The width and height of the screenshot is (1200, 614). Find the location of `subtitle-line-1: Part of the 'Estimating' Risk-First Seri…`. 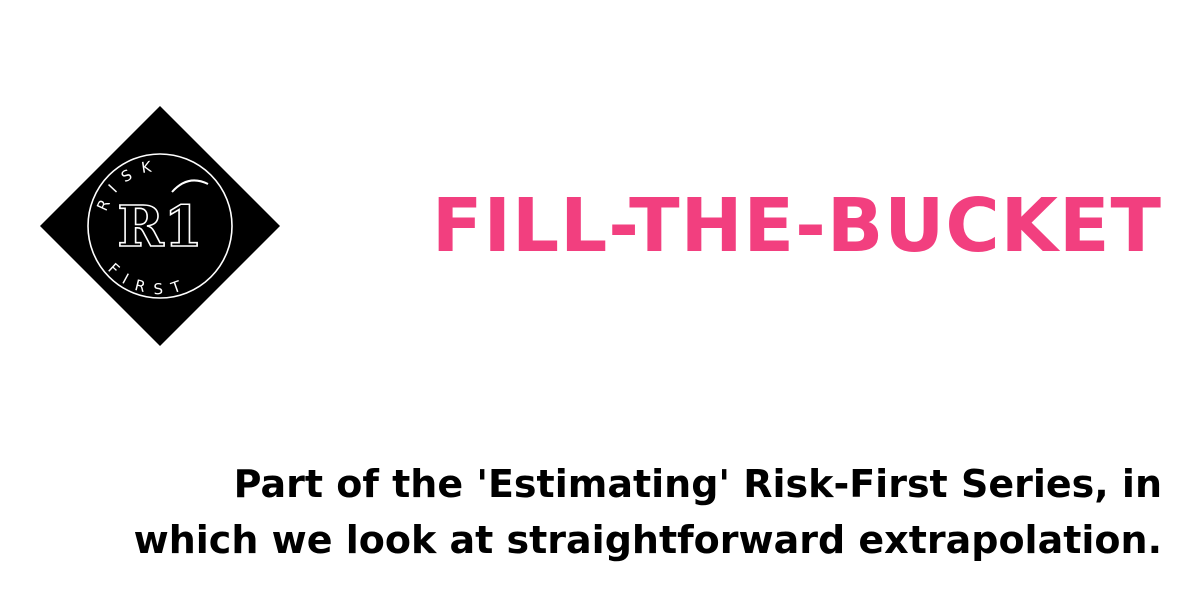

subtitle-line-1: Part of the 'Estimating' Risk-First Seri… is located at coordinates (697, 484).